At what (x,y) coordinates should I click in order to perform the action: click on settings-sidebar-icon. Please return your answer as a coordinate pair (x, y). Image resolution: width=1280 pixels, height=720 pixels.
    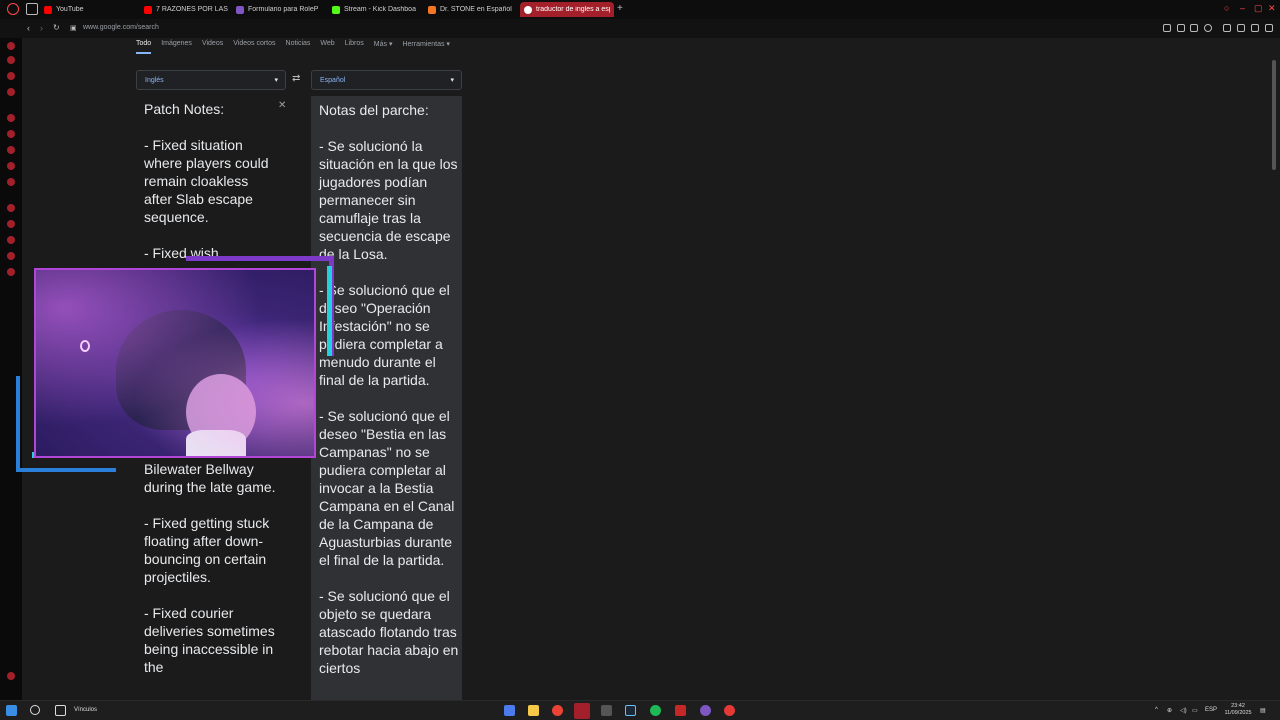
    Looking at the image, I should click on (11, 272).